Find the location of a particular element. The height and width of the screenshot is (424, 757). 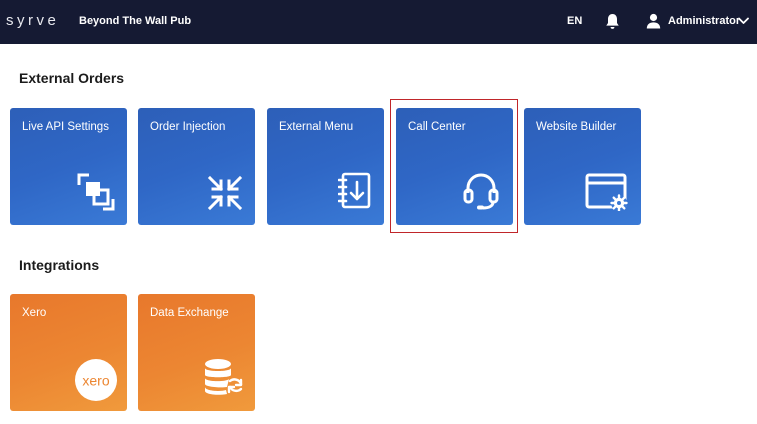

compress-arrows-icon is located at coordinates (225, 193).